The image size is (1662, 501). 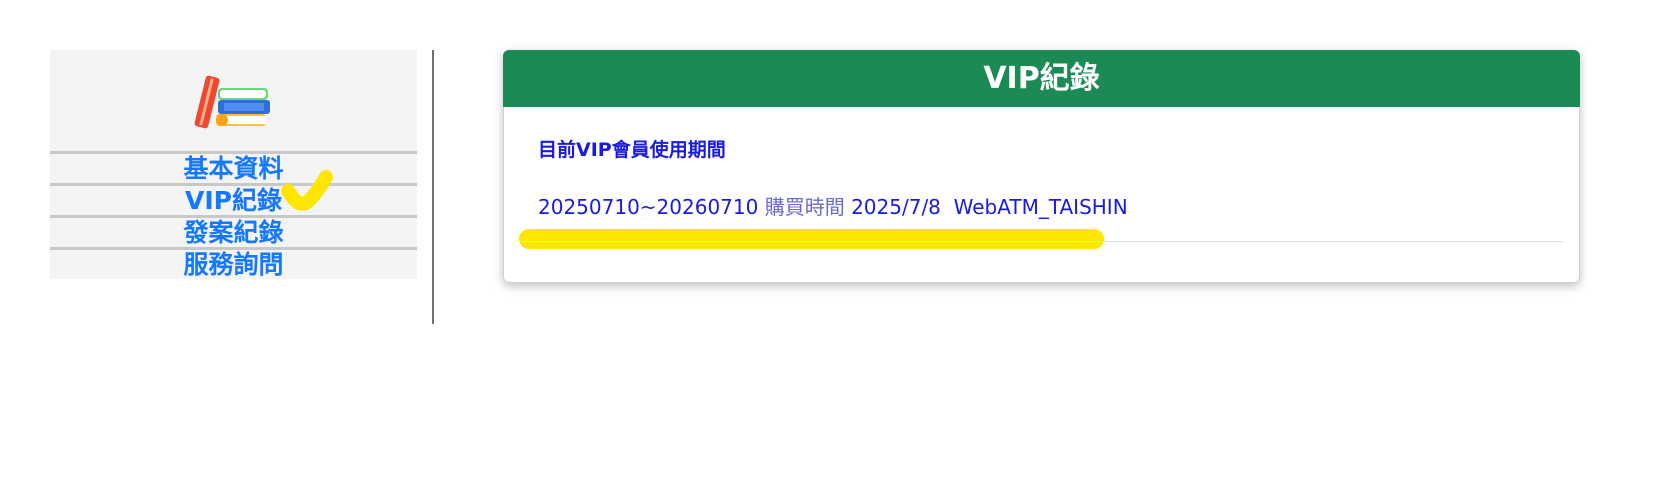 What do you see at coordinates (804, 207) in the screenshot?
I see `purchase-time-label: 購買時間` at bounding box center [804, 207].